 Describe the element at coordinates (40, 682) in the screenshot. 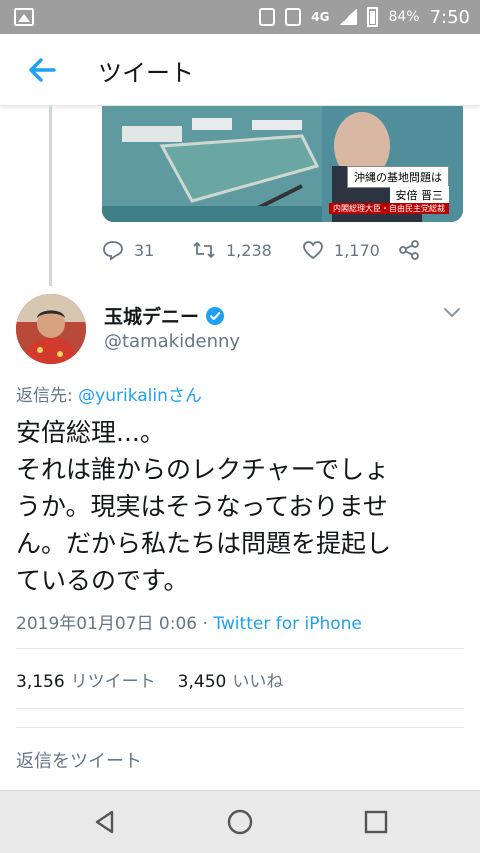

I see `retweet-stat-count: 3,156` at that location.